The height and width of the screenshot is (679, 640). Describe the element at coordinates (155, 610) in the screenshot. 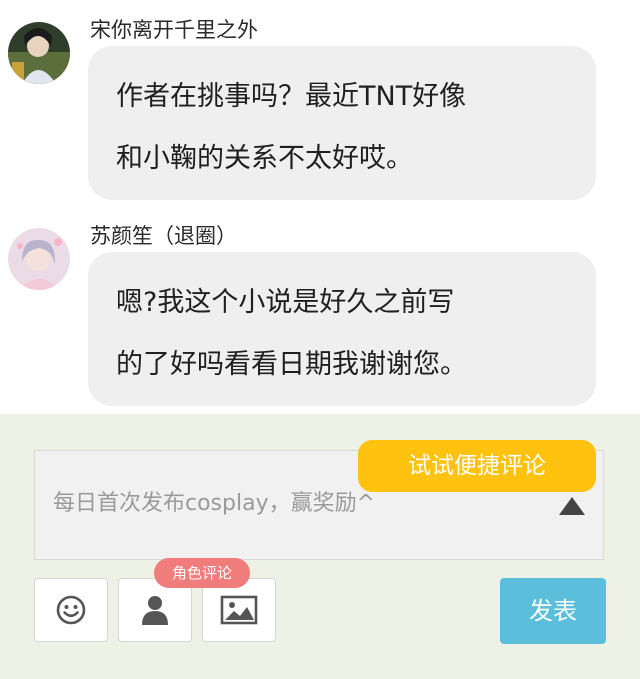

I see `person-icon` at that location.